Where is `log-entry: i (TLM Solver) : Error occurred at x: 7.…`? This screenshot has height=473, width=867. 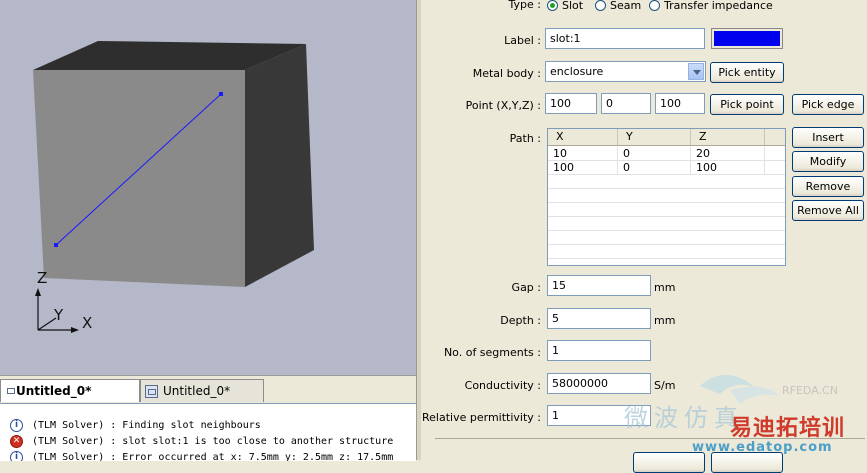 log-entry: i (TLM Solver) : Error occurred at x: 7.… is located at coordinates (201, 455).